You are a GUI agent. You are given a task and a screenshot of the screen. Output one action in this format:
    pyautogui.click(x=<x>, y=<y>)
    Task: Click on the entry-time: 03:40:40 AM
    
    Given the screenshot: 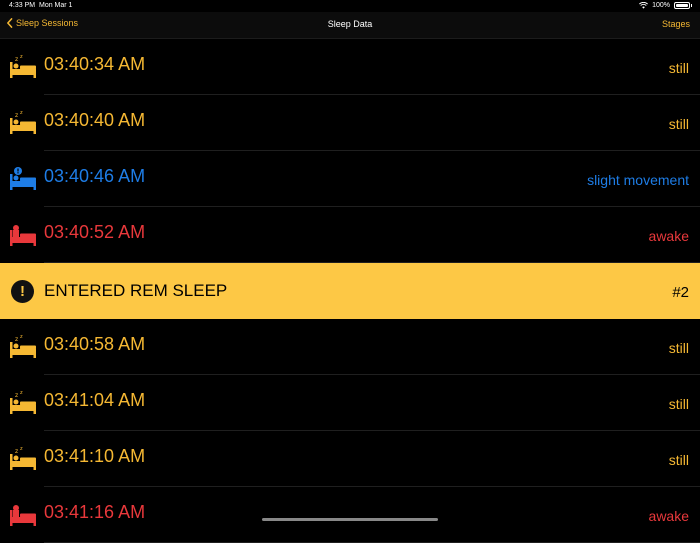 What is the action you would take?
    pyautogui.click(x=95, y=120)
    